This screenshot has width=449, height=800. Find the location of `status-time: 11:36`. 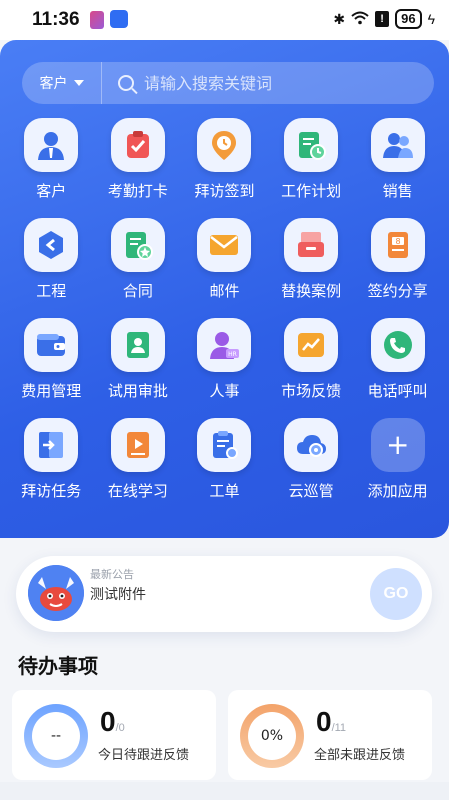

status-time: 11:36 is located at coordinates (56, 19).